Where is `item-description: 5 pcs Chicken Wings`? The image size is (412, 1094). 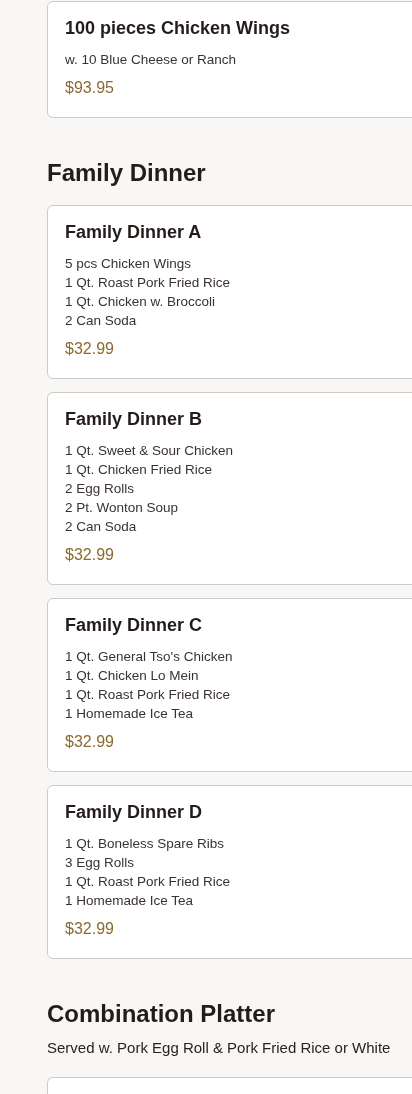
item-description: 5 pcs Chicken Wings is located at coordinates (129, 264).